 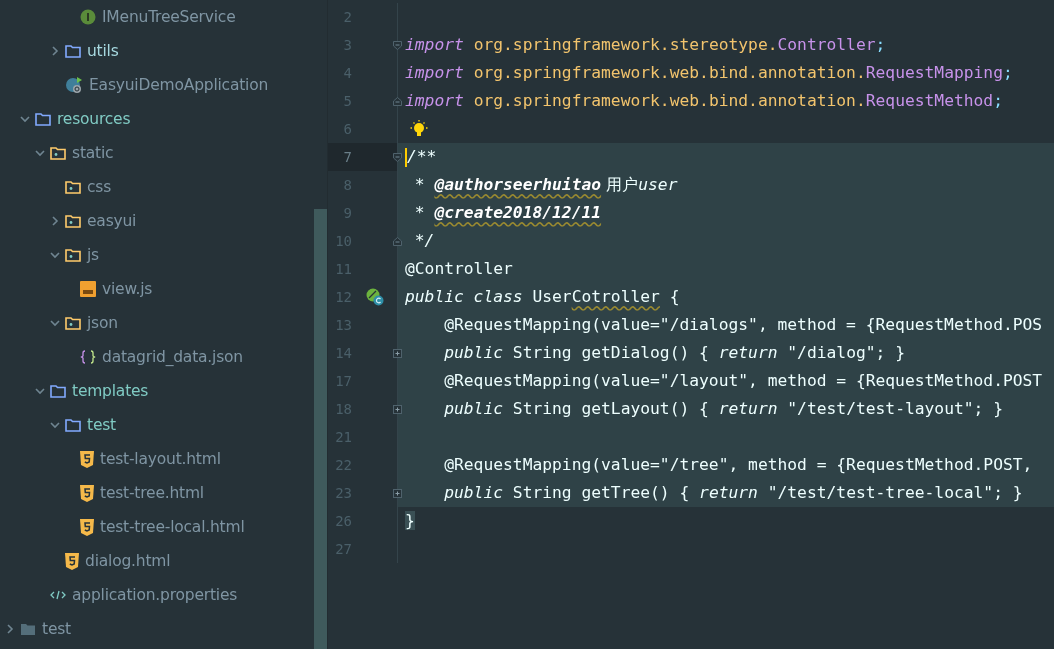 What do you see at coordinates (507, 213) in the screenshot?
I see `code-line: * @create2018/12/11` at bounding box center [507, 213].